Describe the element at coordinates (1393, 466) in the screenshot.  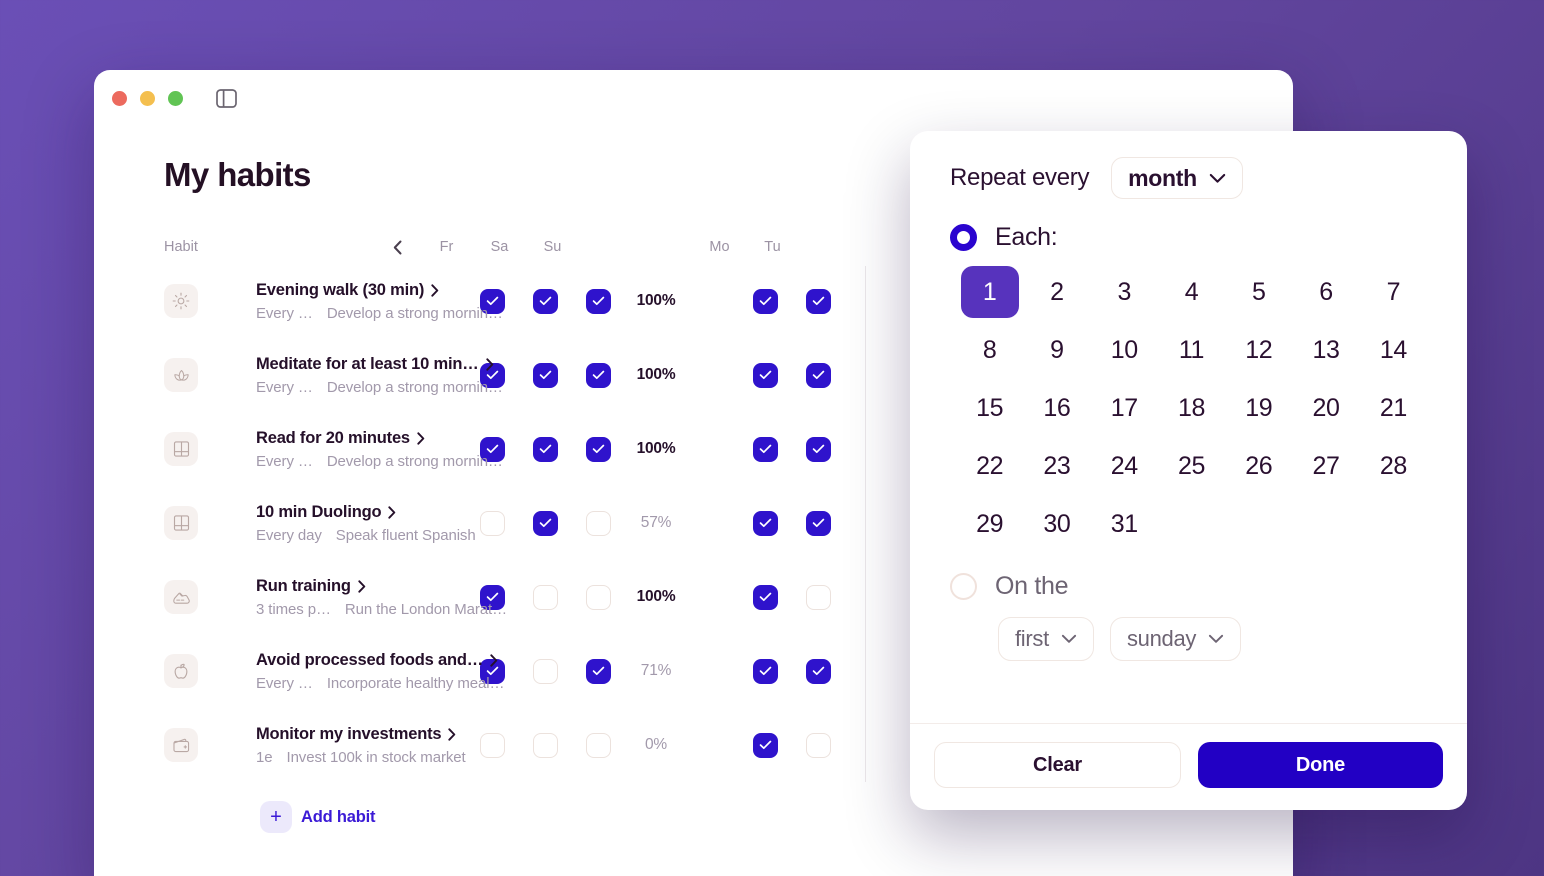
I see `day-of-month-28: 28` at that location.